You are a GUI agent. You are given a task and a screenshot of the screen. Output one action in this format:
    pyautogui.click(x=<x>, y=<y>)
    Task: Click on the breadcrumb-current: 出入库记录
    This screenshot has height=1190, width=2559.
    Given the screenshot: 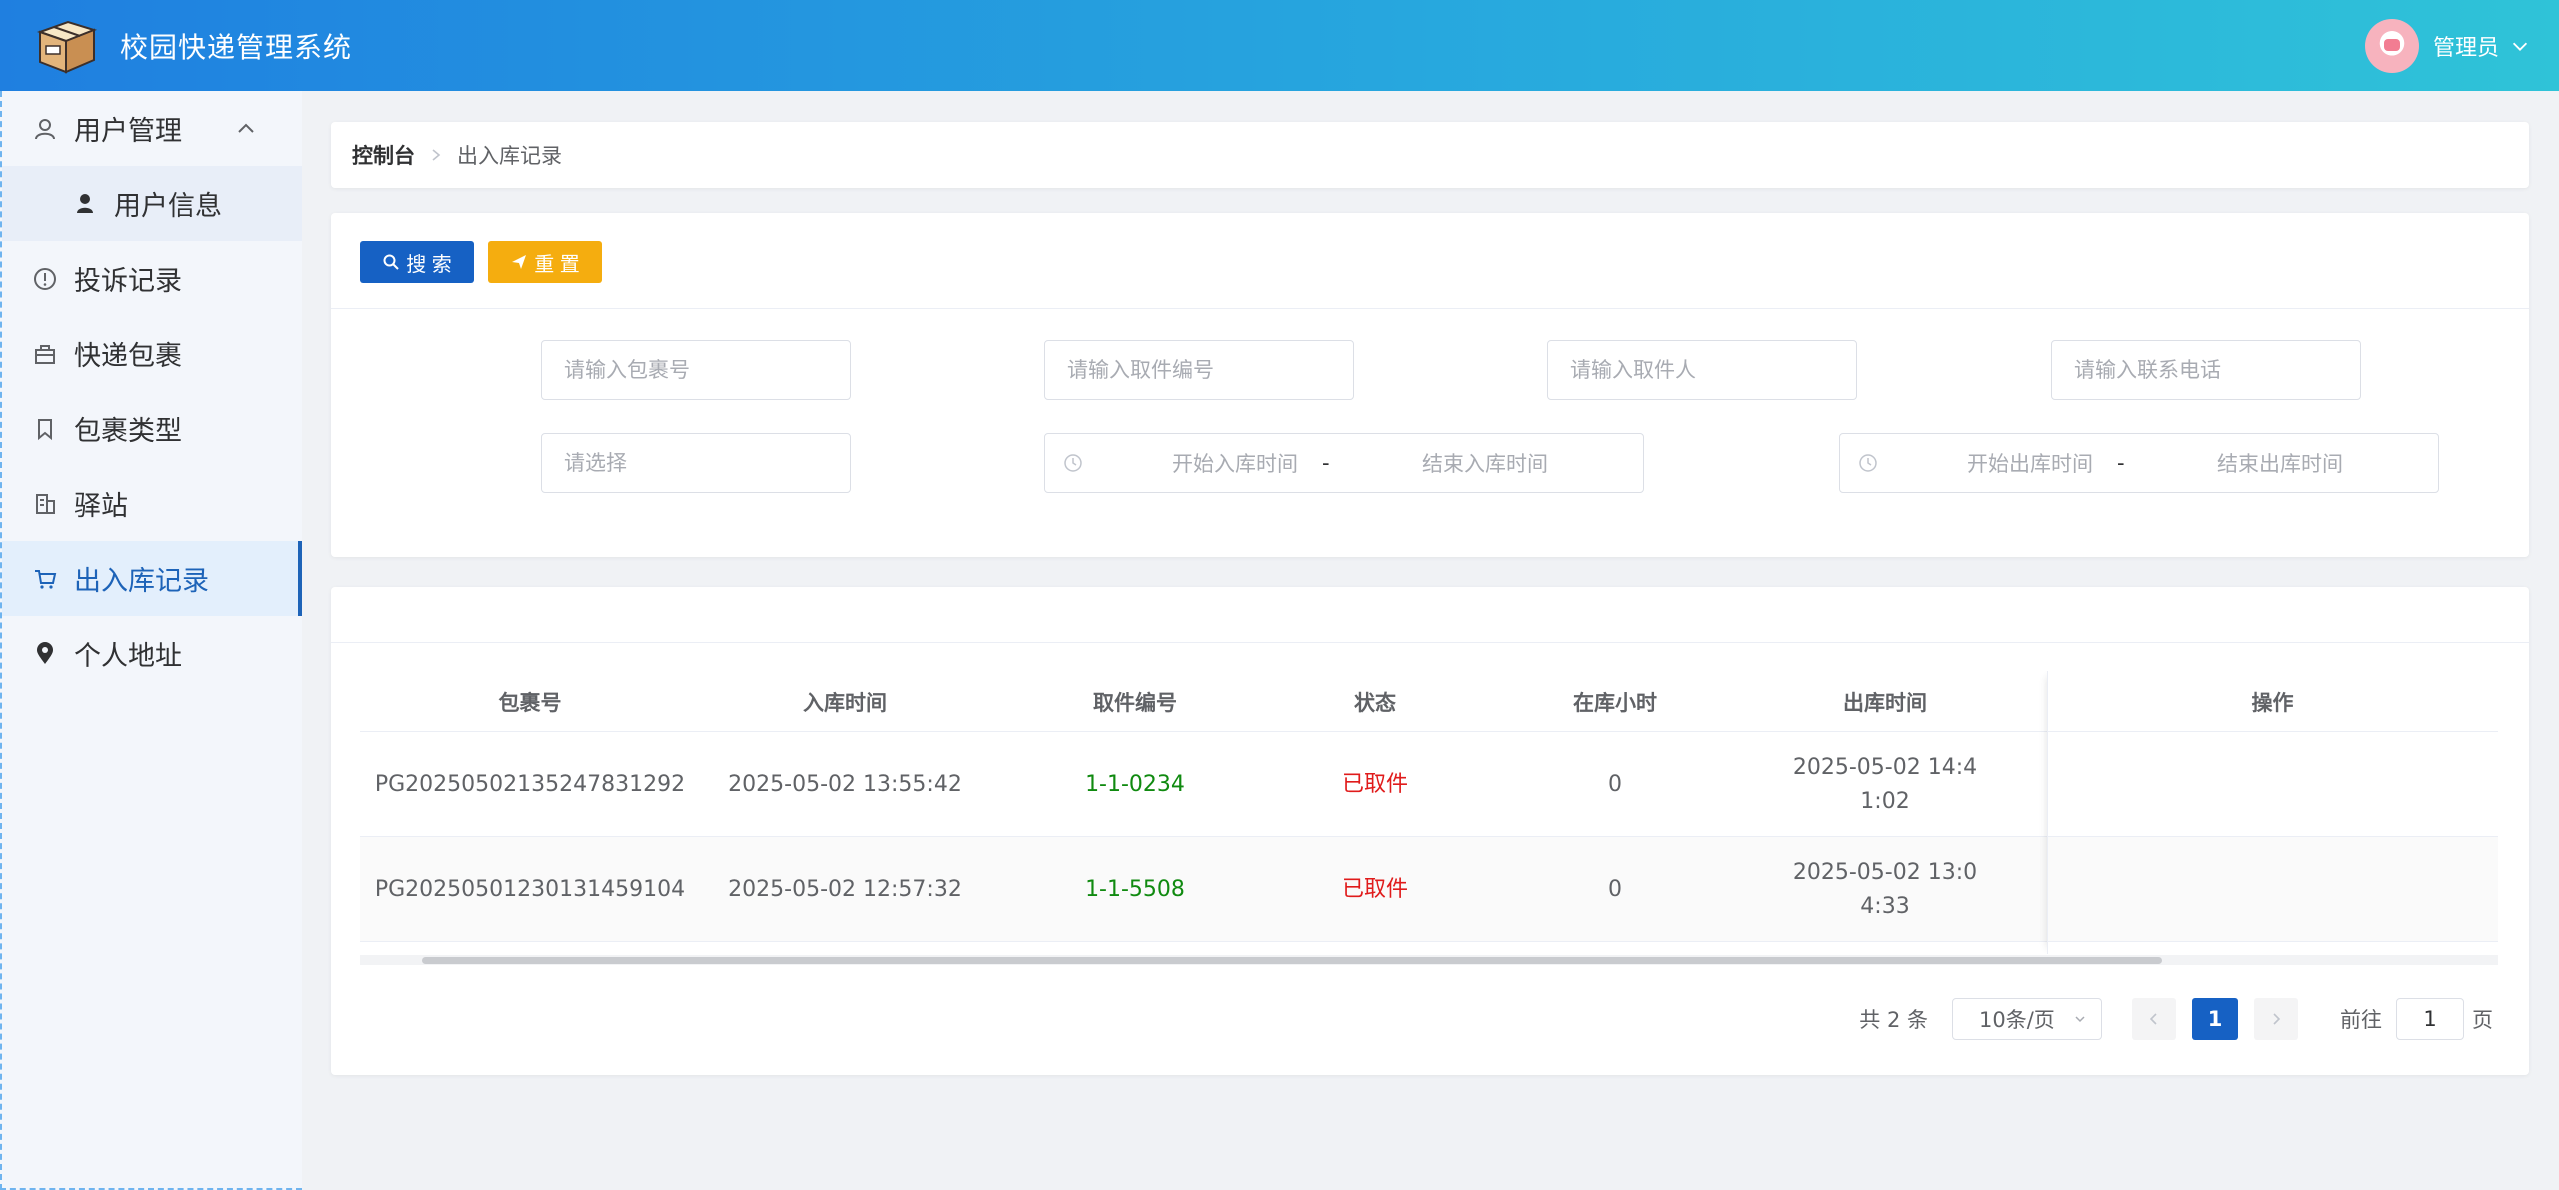 What is the action you would take?
    pyautogui.click(x=509, y=156)
    